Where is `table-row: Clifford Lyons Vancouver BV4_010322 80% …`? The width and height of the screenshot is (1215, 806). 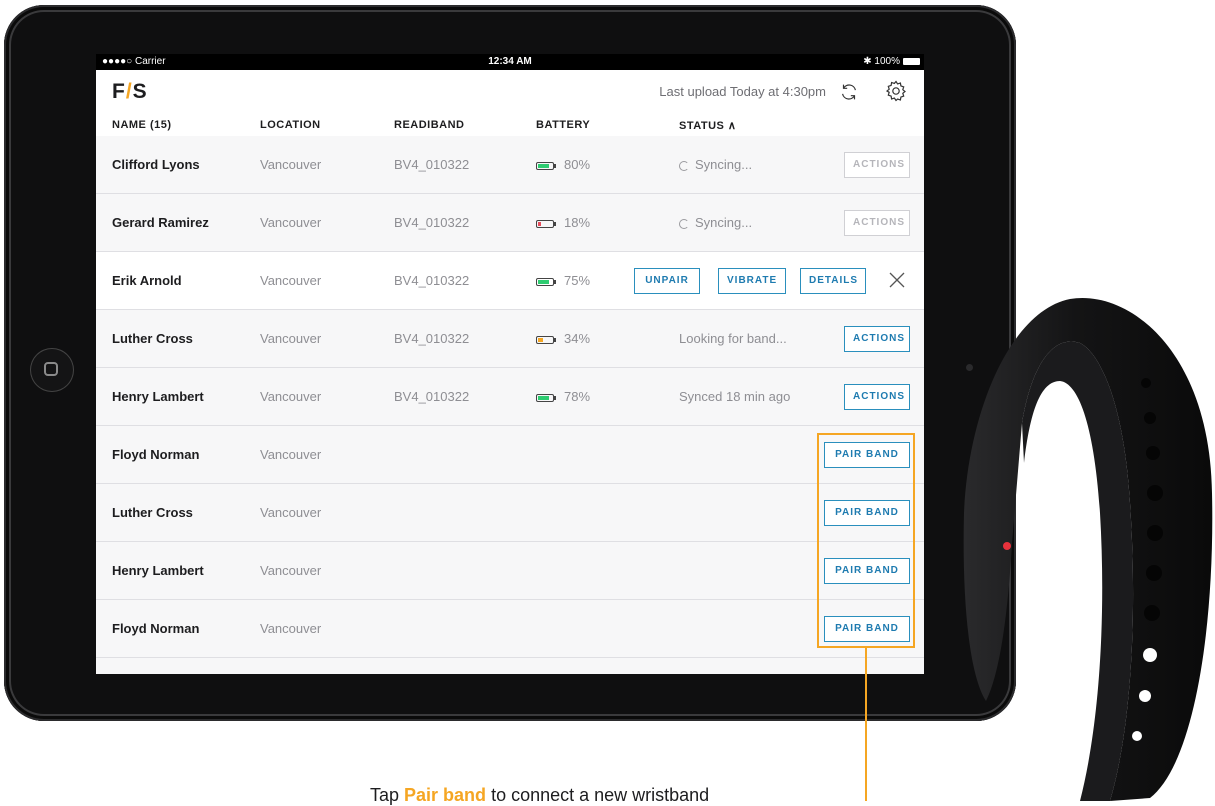 table-row: Clifford Lyons Vancouver BV4_010322 80% … is located at coordinates (510, 165).